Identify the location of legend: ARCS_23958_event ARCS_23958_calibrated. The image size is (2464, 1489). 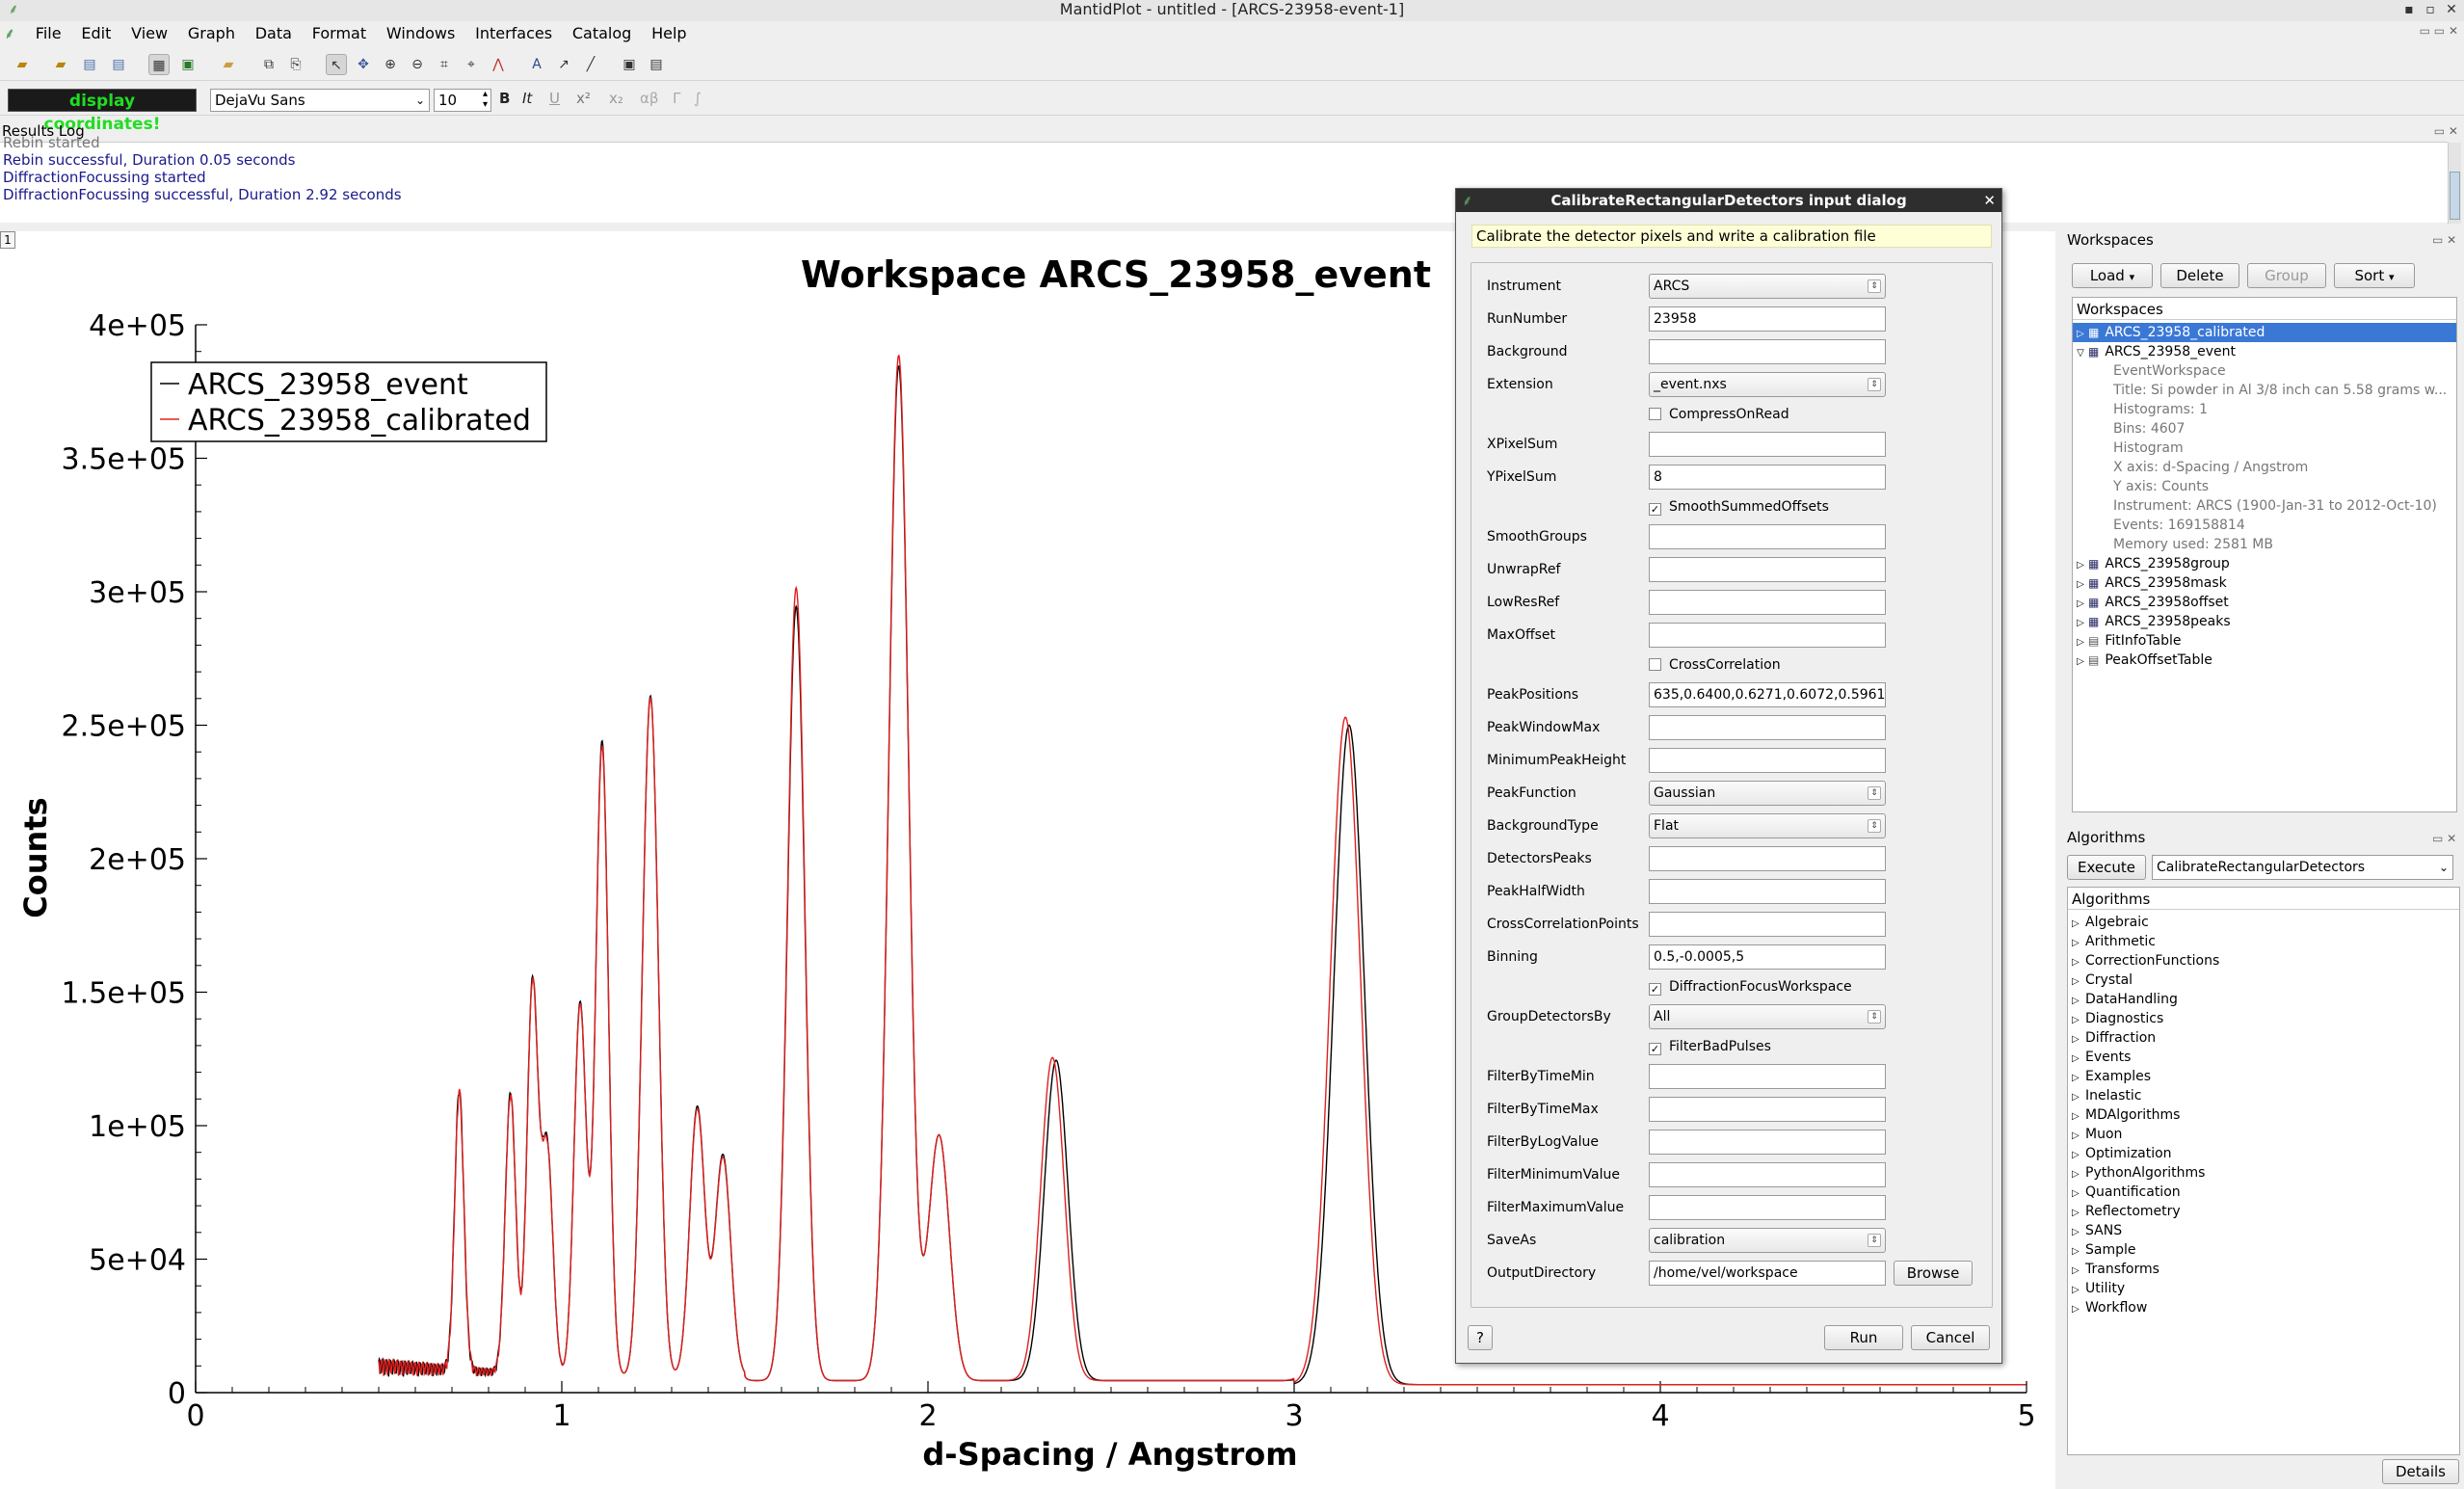
(348, 401).